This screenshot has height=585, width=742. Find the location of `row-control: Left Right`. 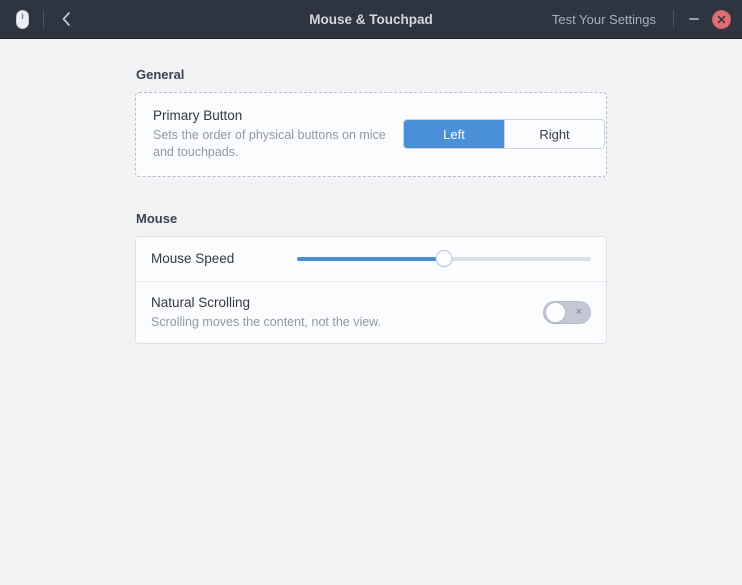

row-control: Left Right is located at coordinates (504, 134).